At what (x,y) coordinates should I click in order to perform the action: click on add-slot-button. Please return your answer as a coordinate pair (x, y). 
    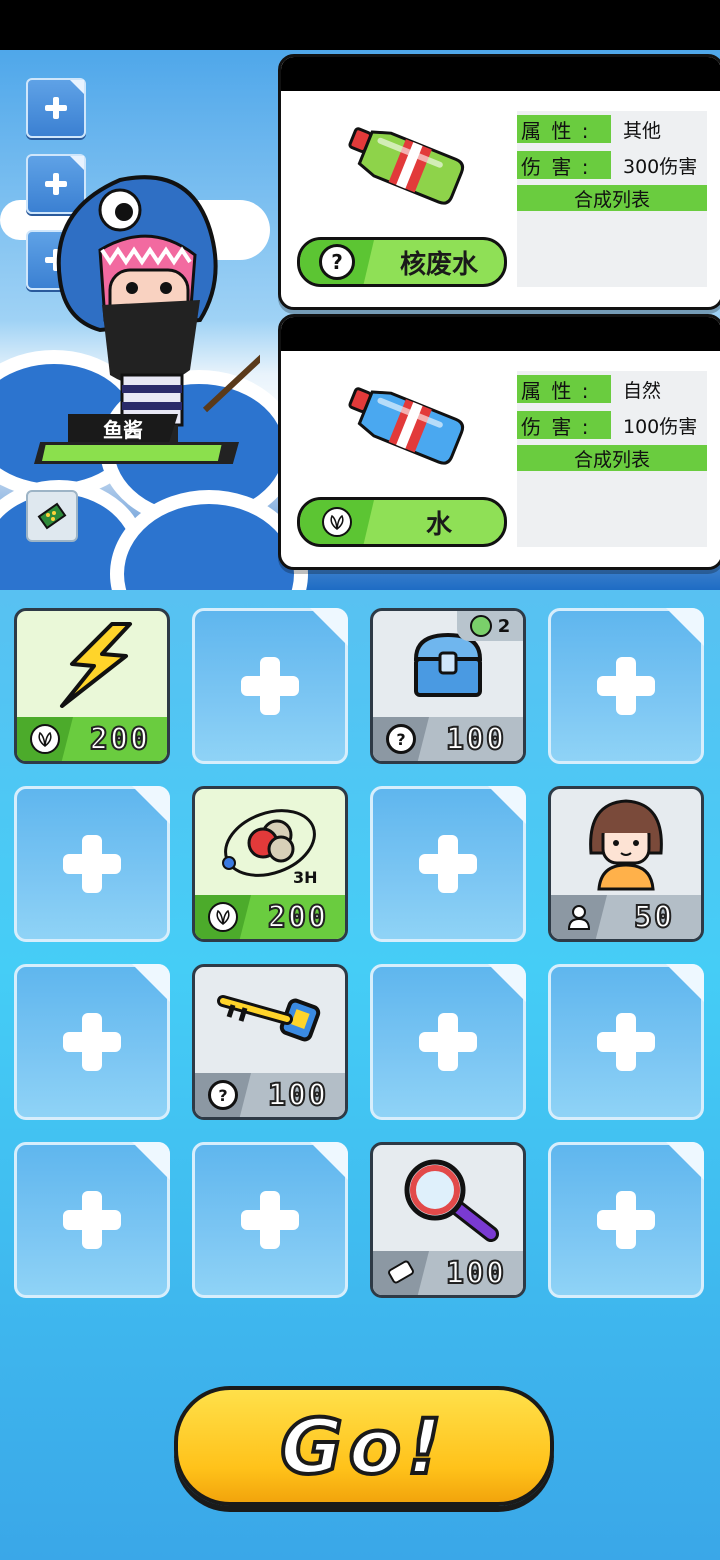
    Looking at the image, I should click on (56, 108).